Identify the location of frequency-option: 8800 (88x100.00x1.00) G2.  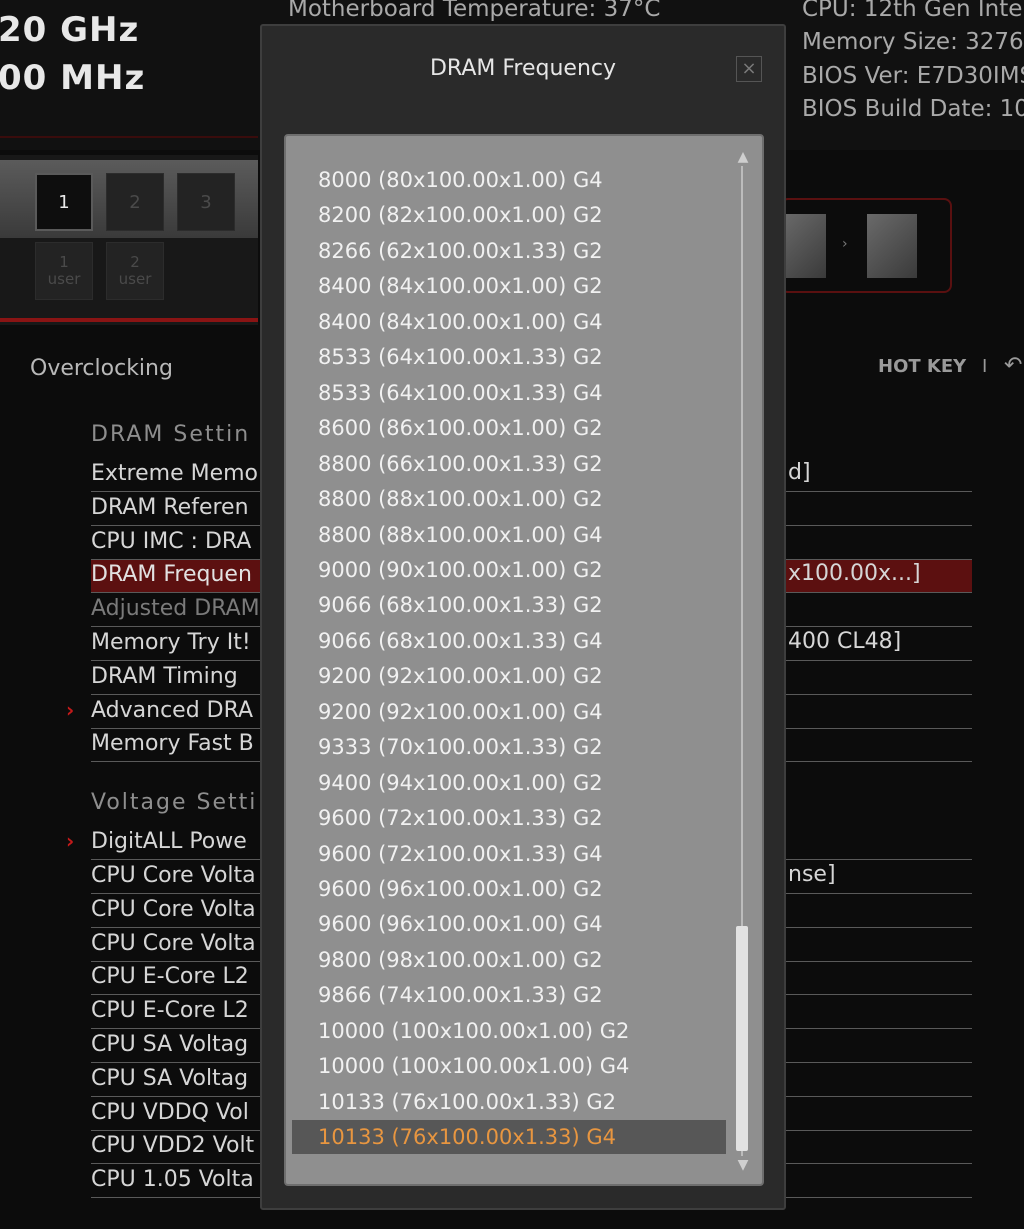
(509, 499).